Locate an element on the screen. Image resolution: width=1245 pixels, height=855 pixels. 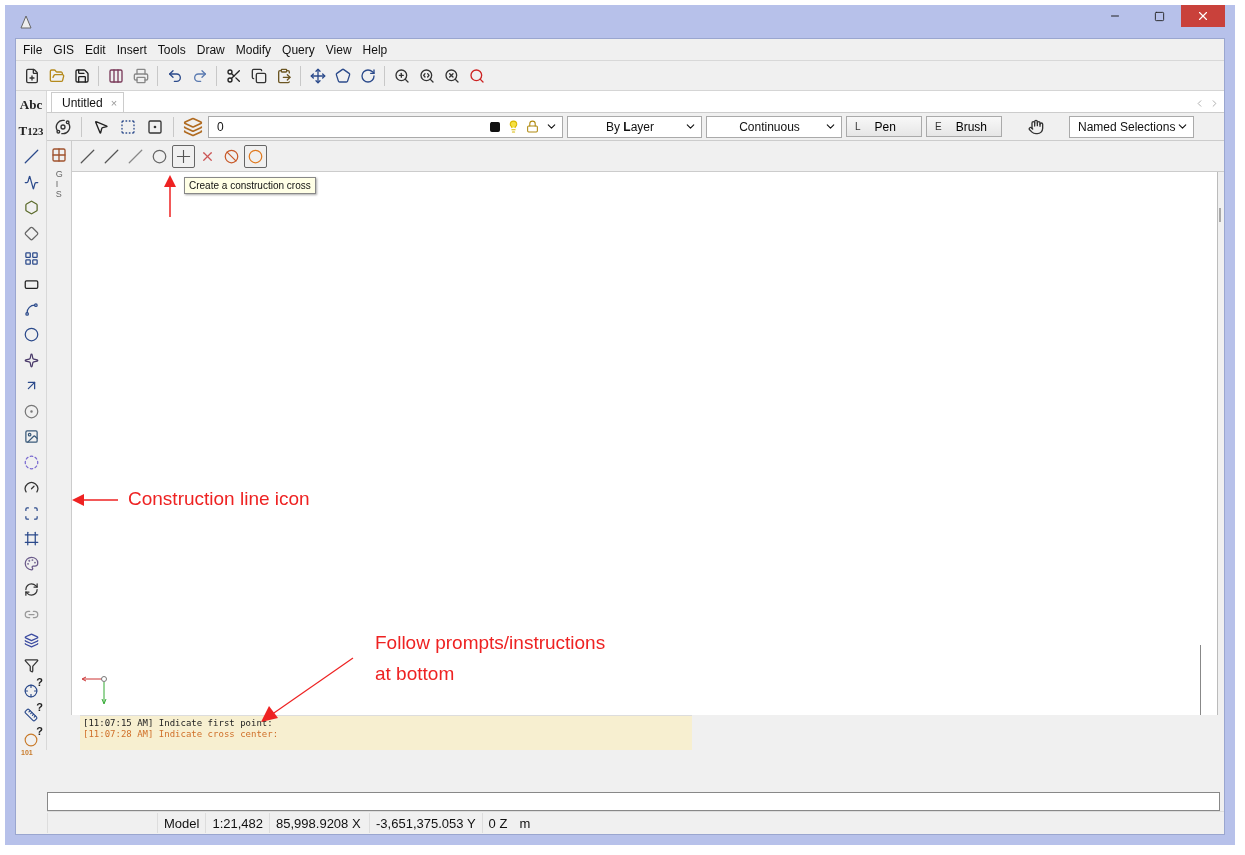
tooltip: Create a construction cross is located at coordinates (250, 185).